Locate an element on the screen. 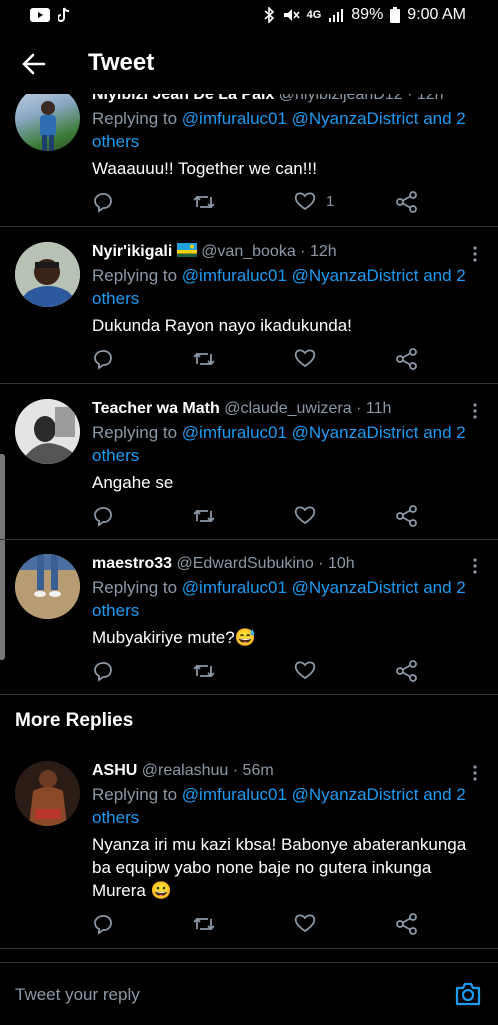 This screenshot has height=1025, width=498. tiktok-icon is located at coordinates (64, 14).